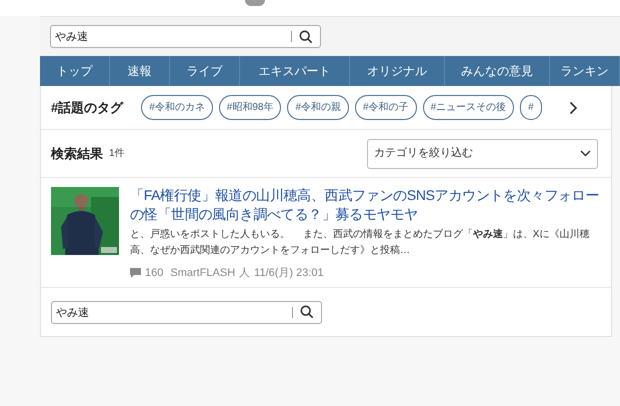 The width and height of the screenshot is (620, 406). What do you see at coordinates (482, 153) in the screenshot?
I see `category-select: カテゴリを絞り込む` at bounding box center [482, 153].